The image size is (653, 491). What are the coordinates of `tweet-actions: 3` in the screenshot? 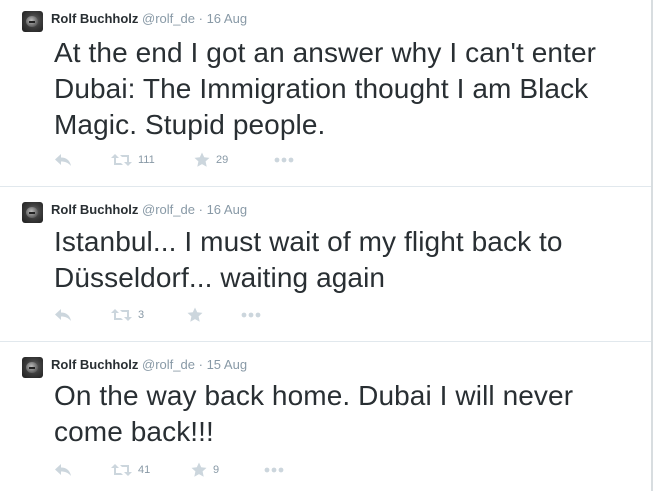 It's located at (325, 315).